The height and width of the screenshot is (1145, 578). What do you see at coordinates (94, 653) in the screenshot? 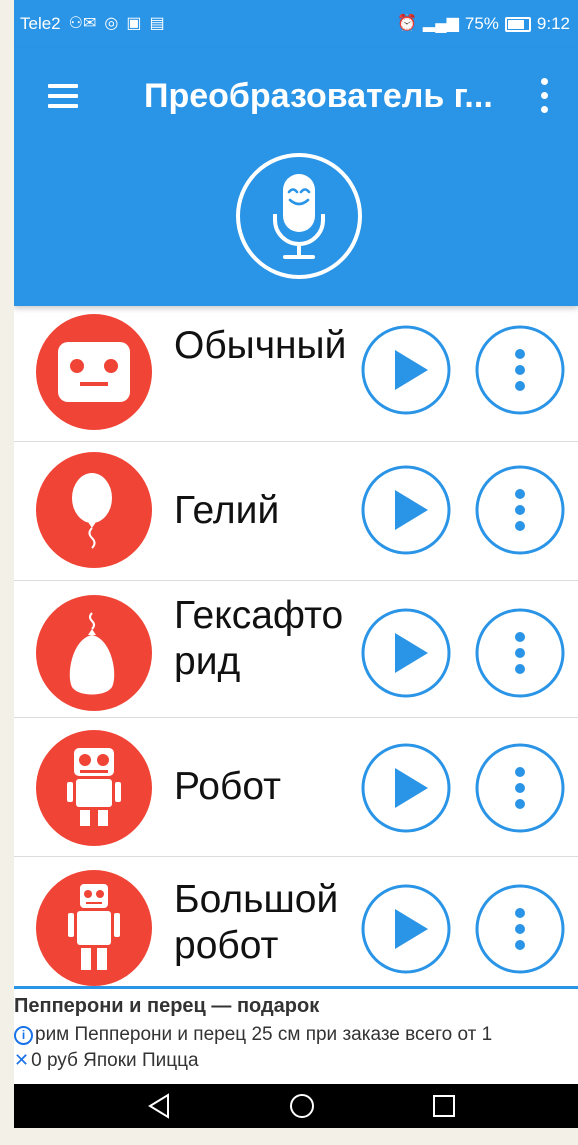
I see `heavy-balloon-icon` at bounding box center [94, 653].